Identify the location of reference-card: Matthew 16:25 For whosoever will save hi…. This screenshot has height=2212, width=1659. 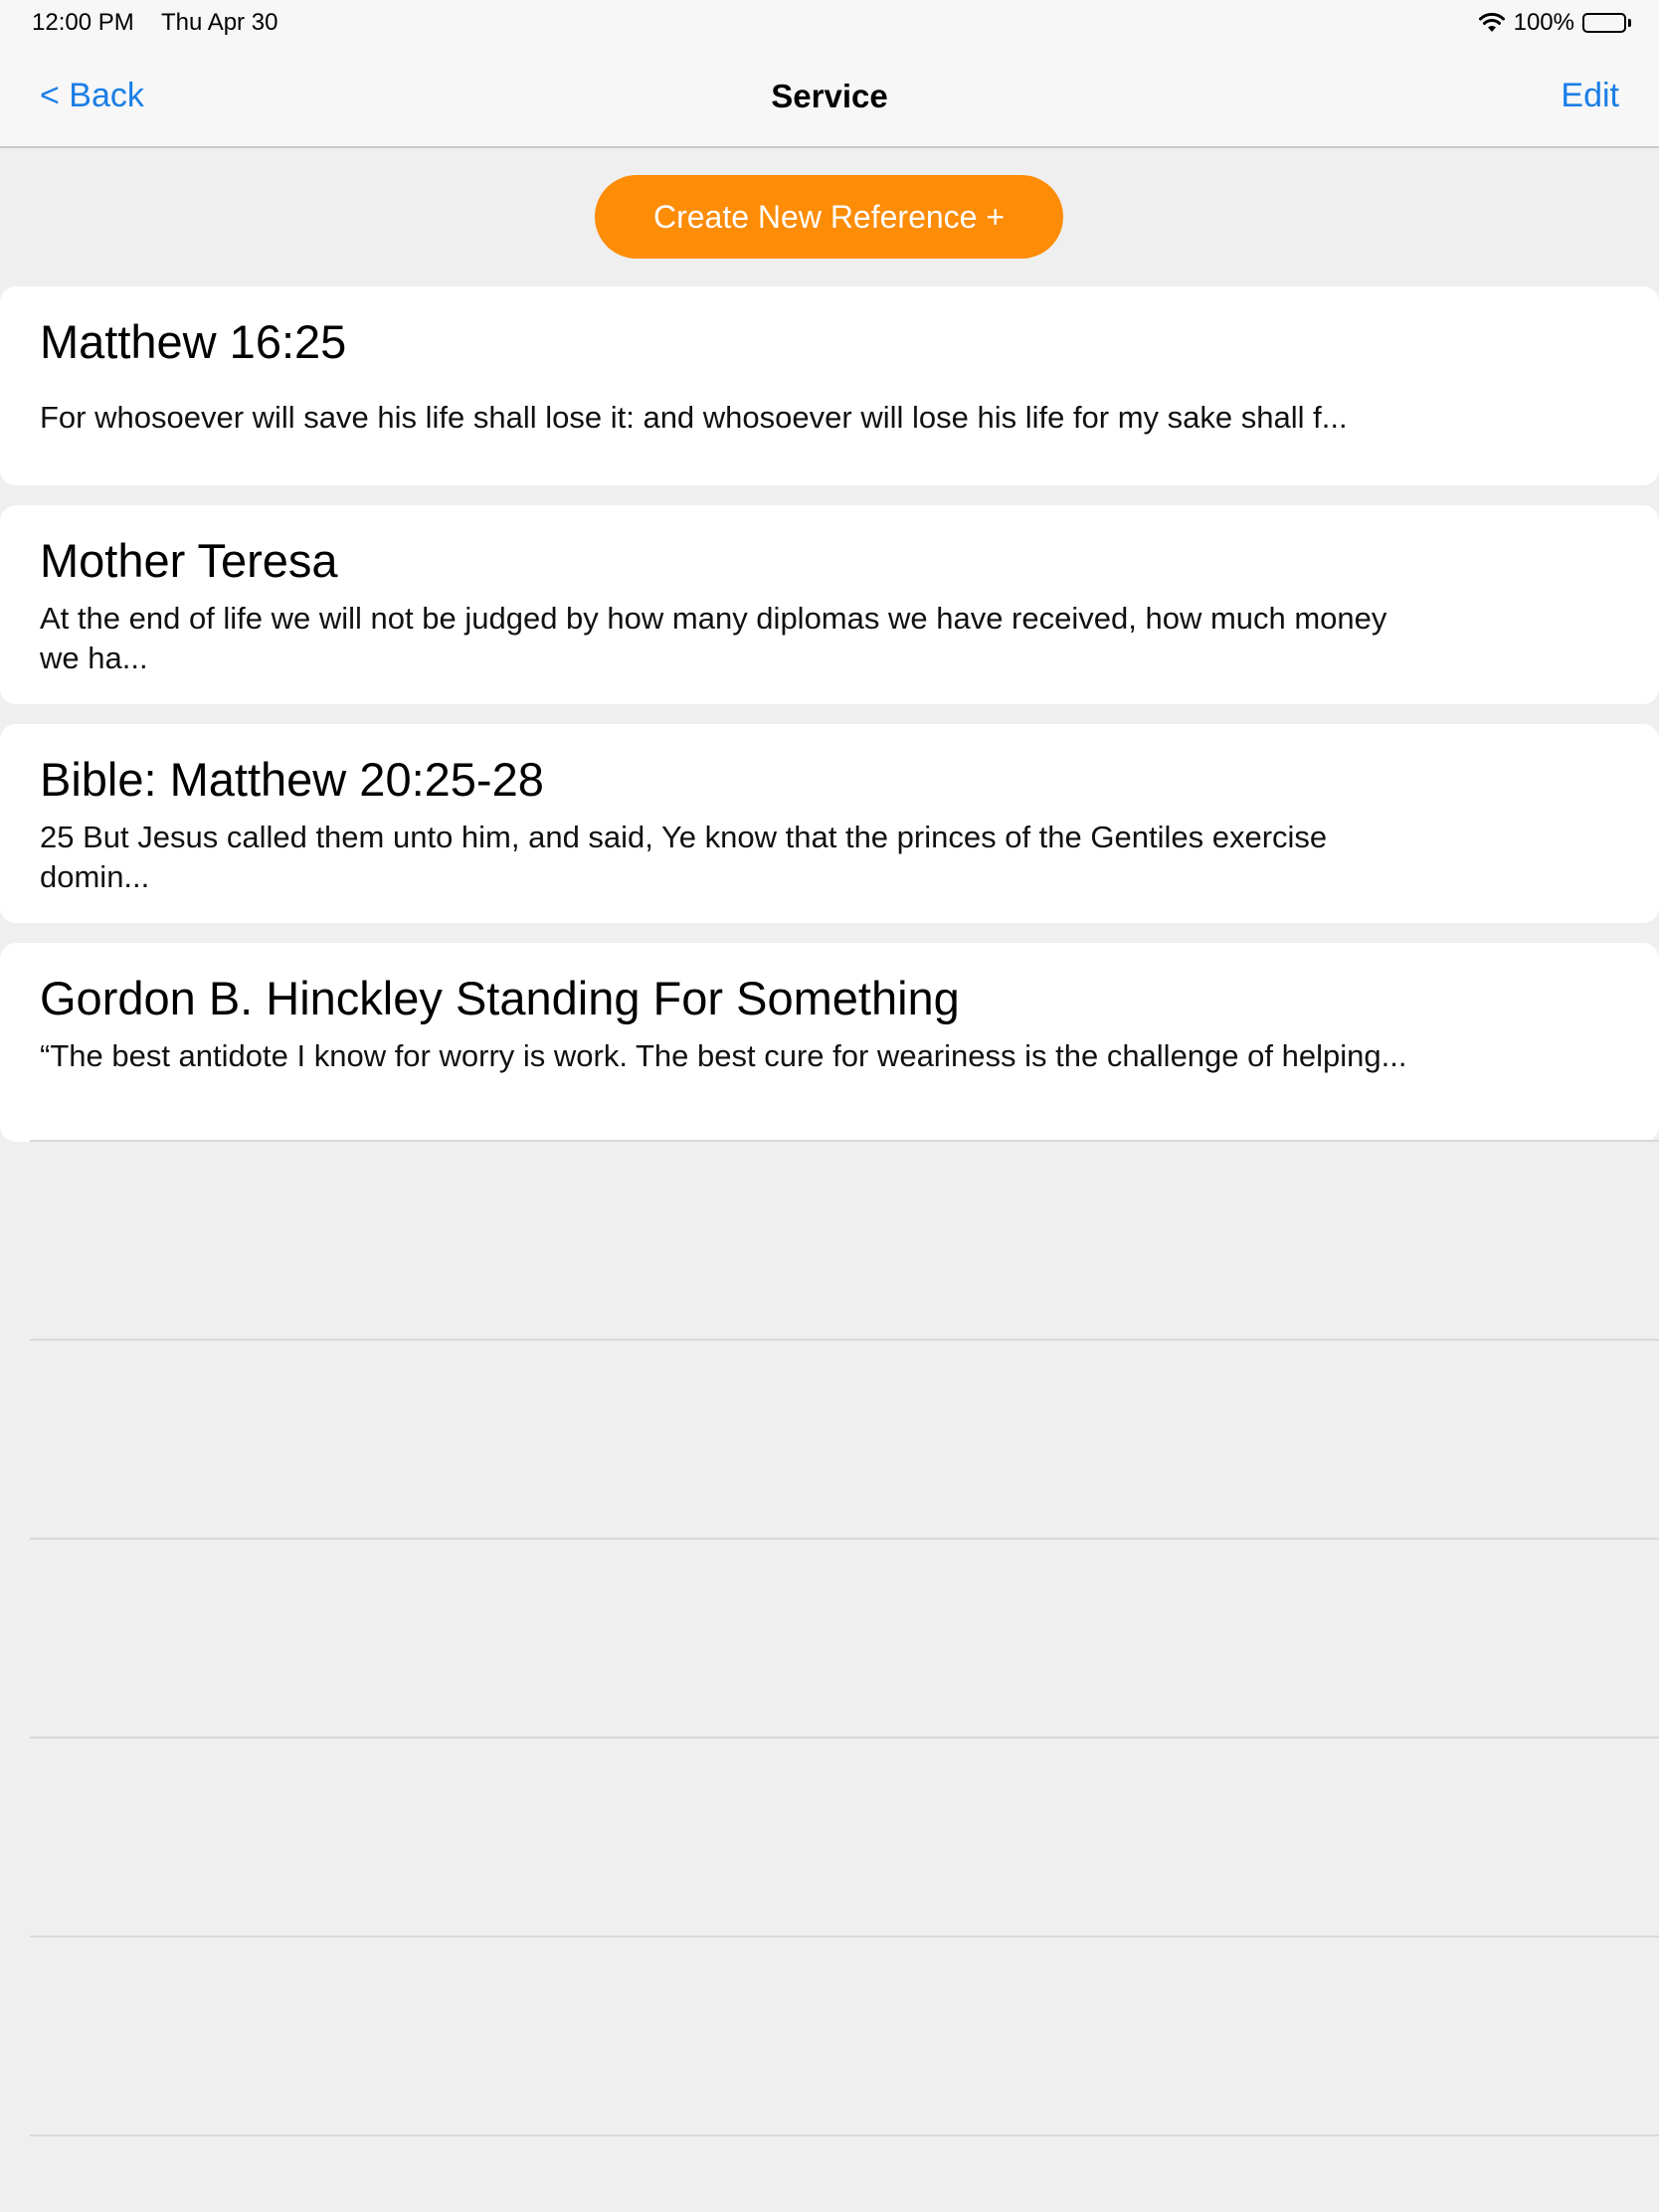
(829, 385).